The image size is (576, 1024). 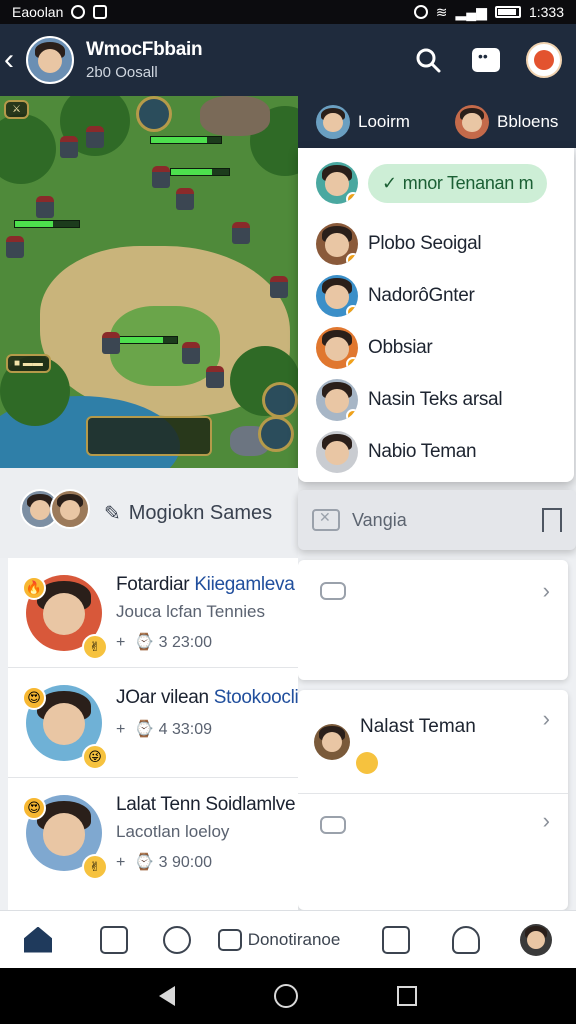 What do you see at coordinates (34, 808) in the screenshot?
I see `heart-eyes-icon: 😍` at bounding box center [34, 808].